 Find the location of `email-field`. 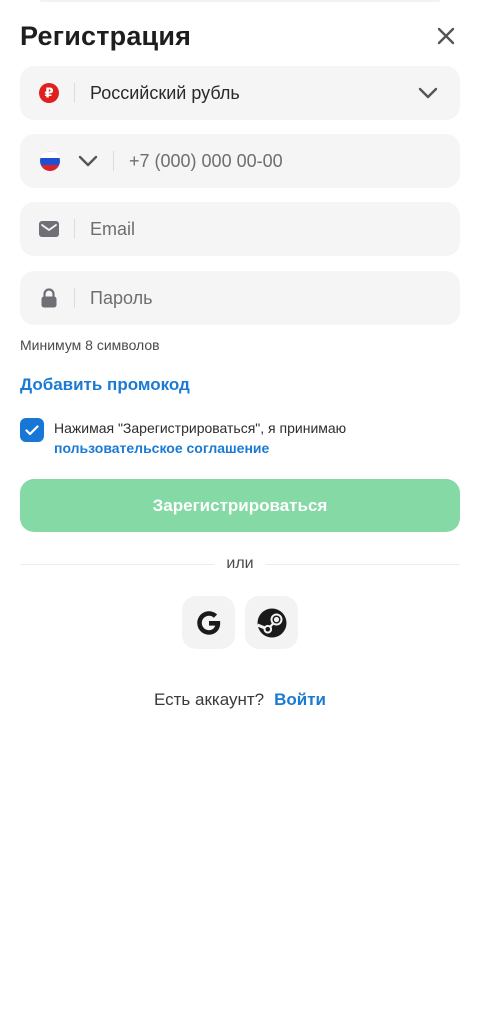

email-field is located at coordinates (240, 229).